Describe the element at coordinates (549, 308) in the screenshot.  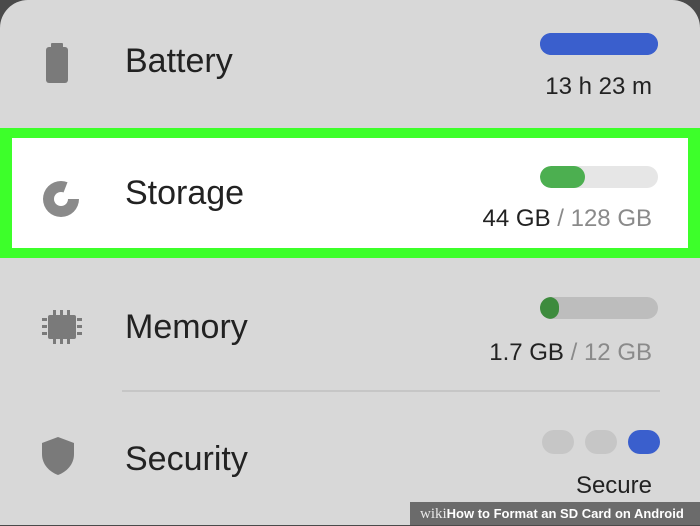
I see `memory-bar-fill` at that location.